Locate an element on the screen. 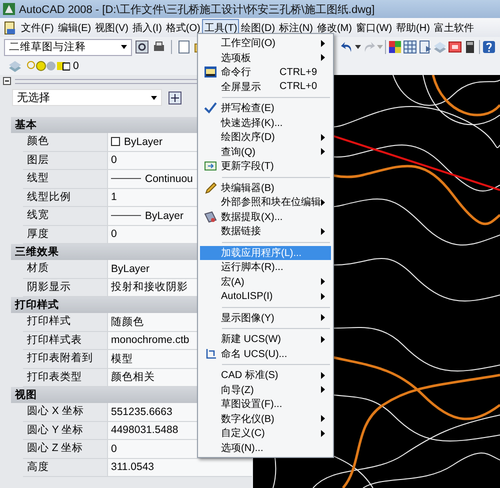  layer-dropdown: 0 is located at coordinates (52, 66).